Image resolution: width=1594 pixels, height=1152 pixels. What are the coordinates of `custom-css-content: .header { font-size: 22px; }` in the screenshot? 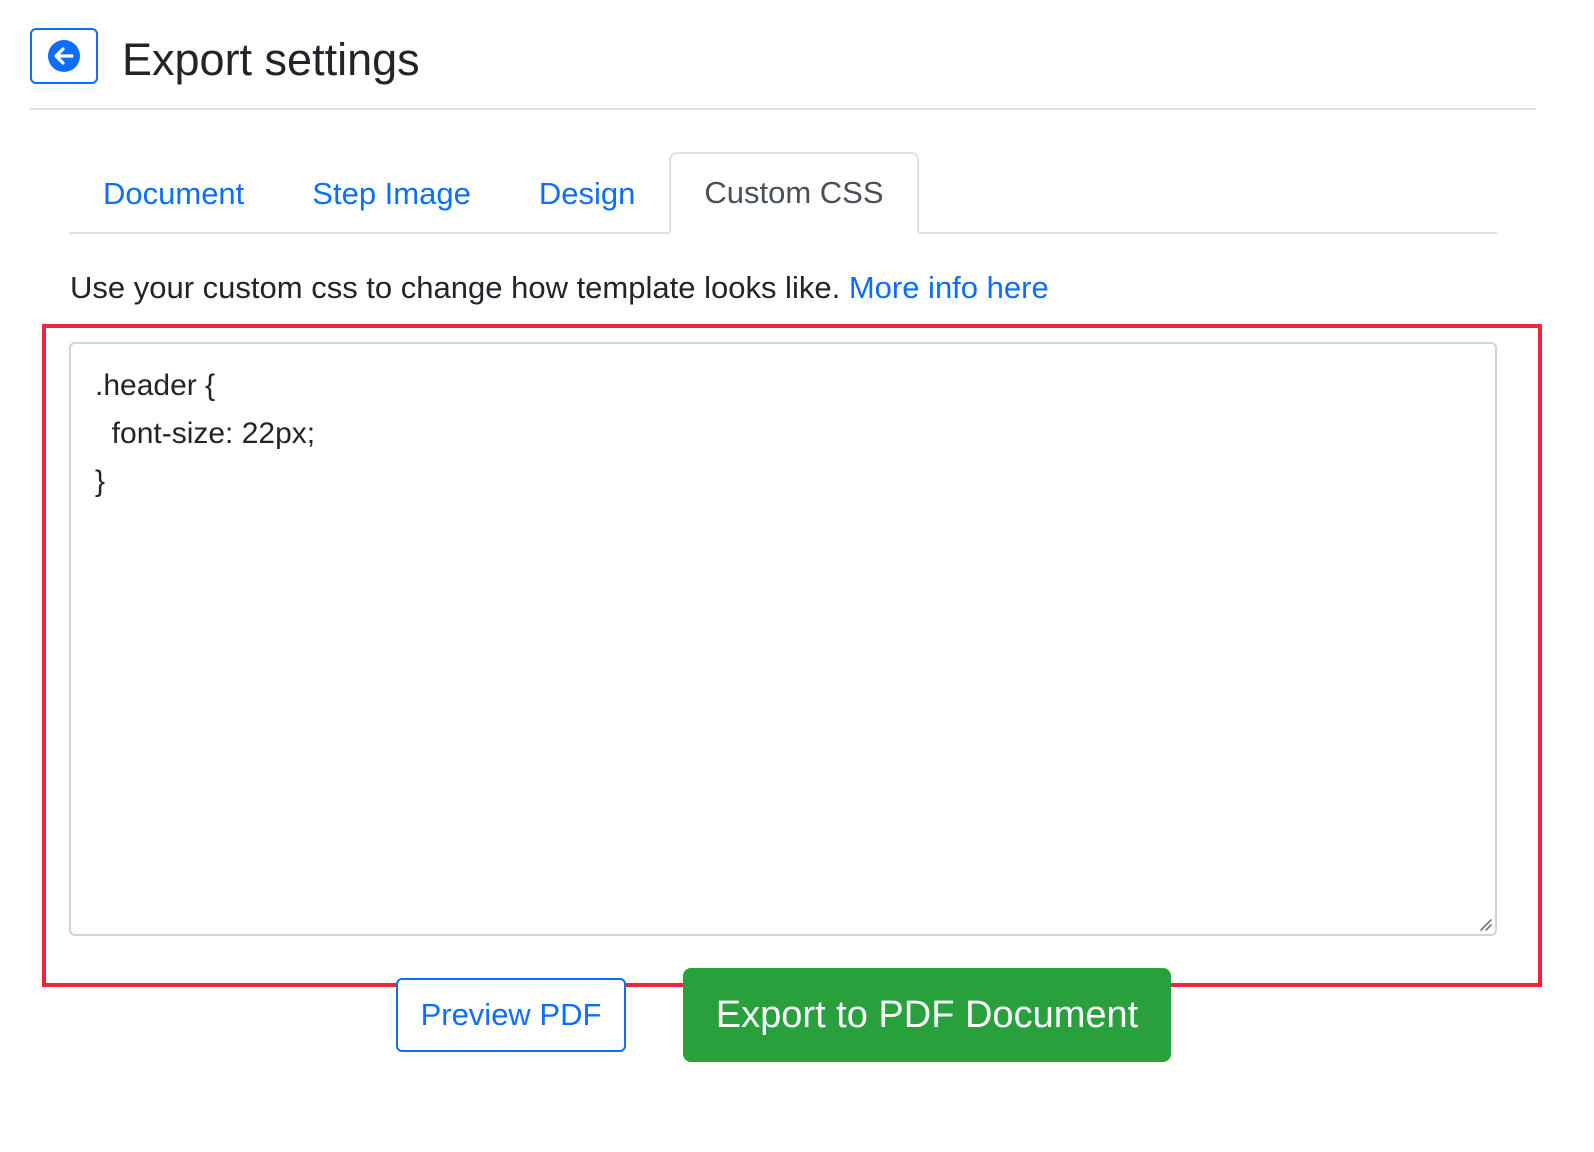 It's located at (205, 433).